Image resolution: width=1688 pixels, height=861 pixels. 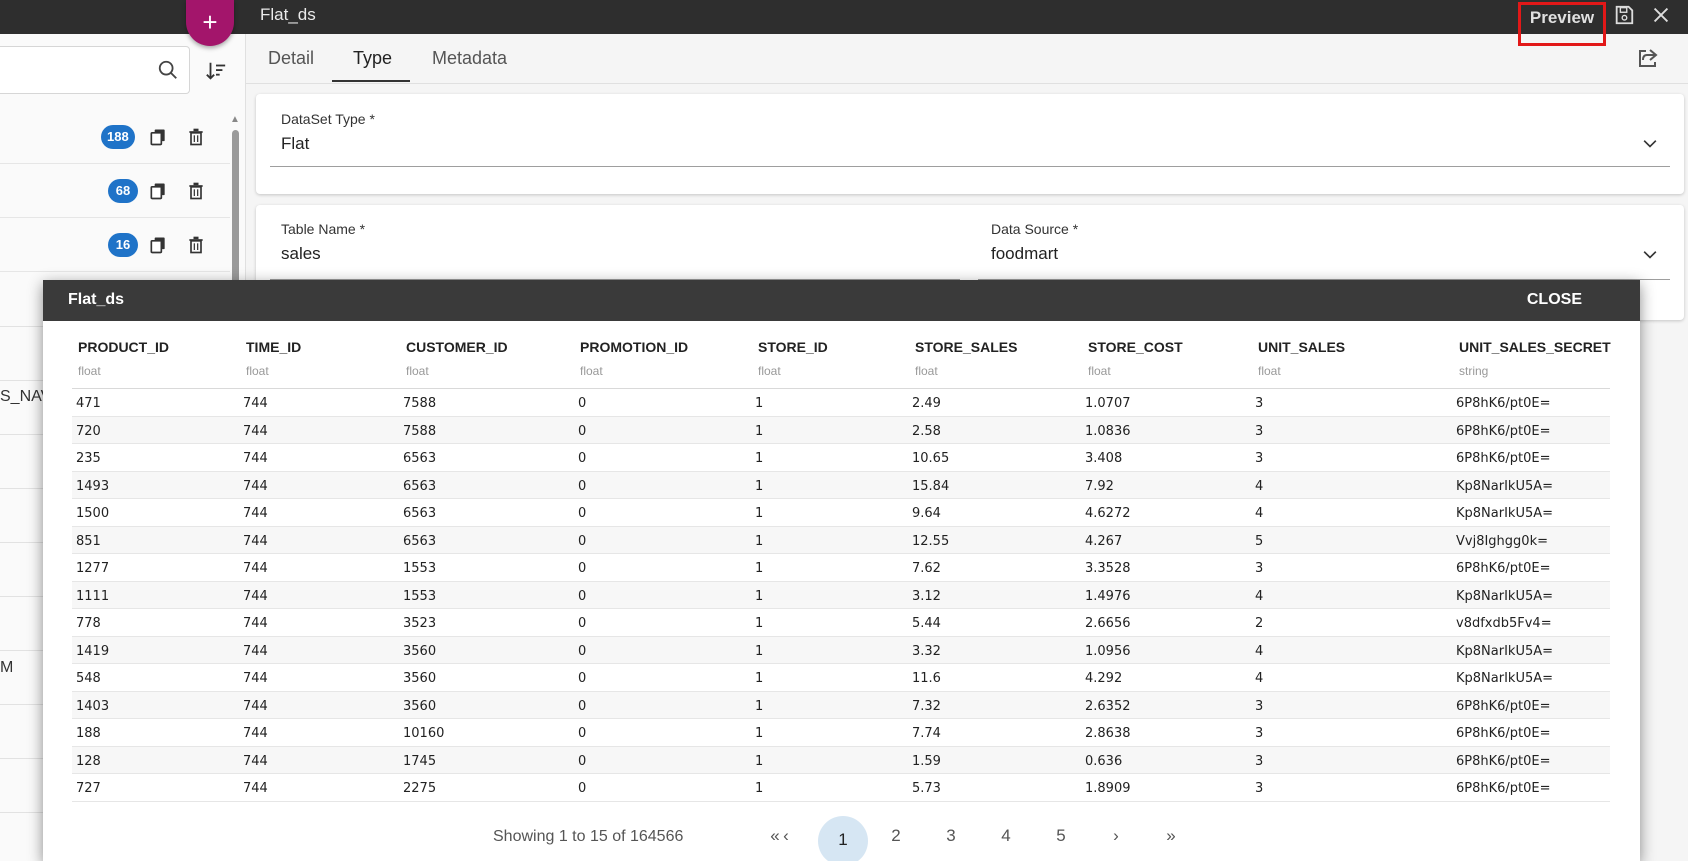 What do you see at coordinates (841, 300) in the screenshot?
I see `dialog-header: Flat_ds CLOSE` at bounding box center [841, 300].